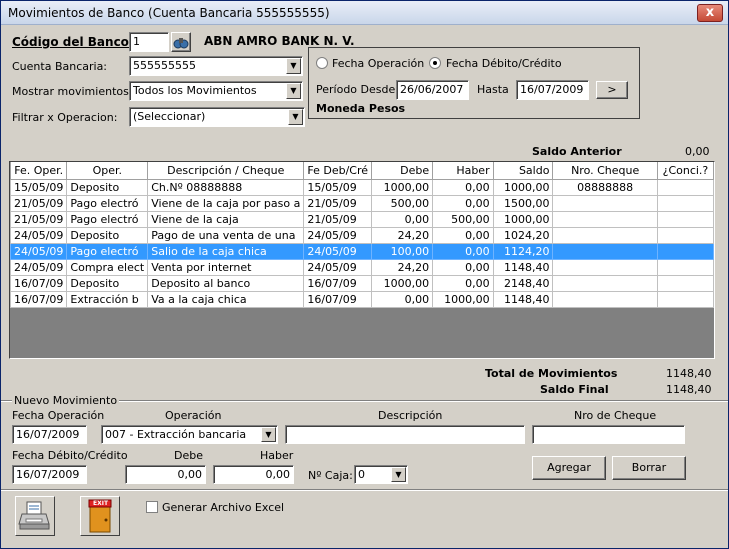 This screenshot has width=729, height=549. I want to click on column-header: Debe, so click(402, 171).